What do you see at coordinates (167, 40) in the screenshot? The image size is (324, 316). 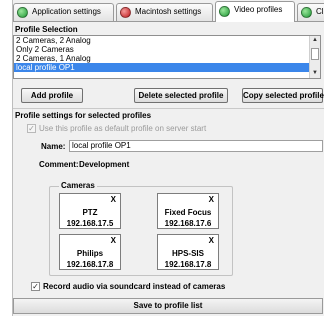 I see `list-item: 2 Cameras, 2 Analog` at bounding box center [167, 40].